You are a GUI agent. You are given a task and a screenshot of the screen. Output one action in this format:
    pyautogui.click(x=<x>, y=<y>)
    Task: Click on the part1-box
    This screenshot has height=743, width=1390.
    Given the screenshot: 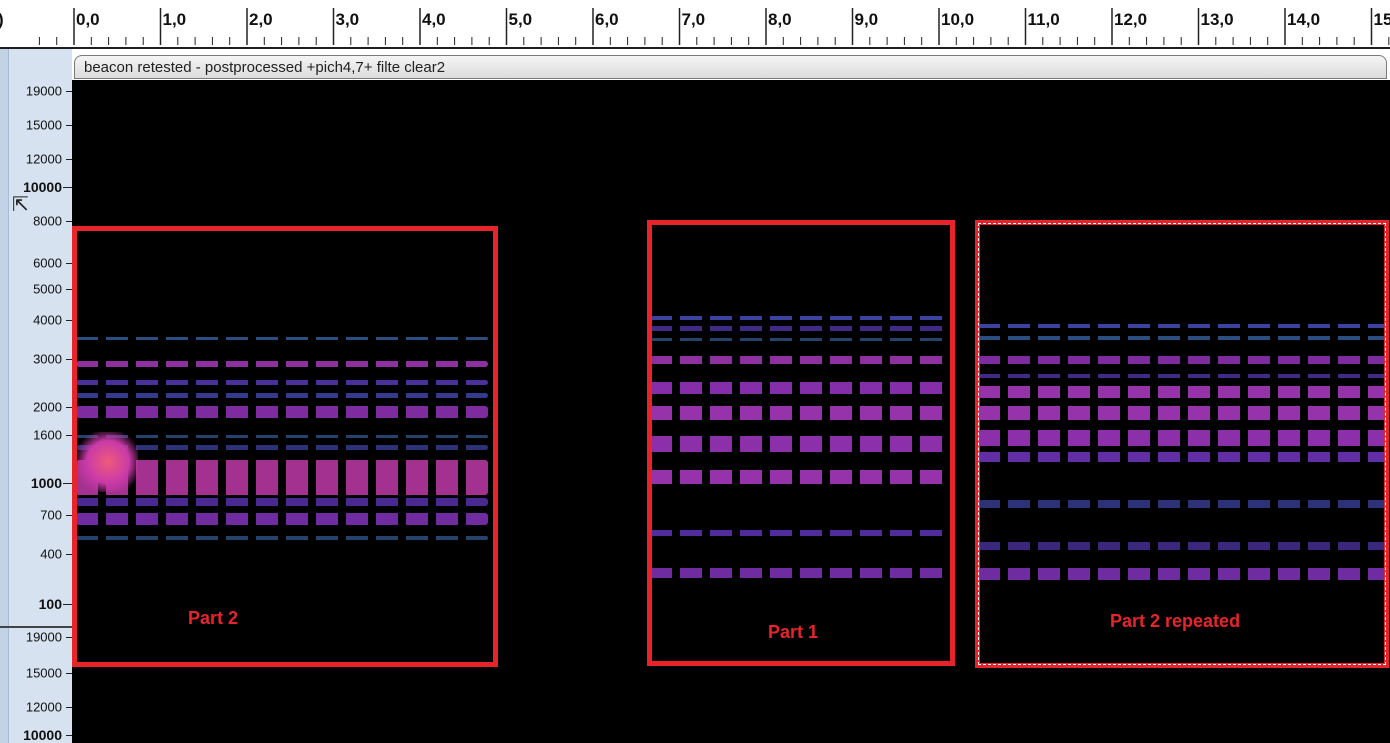 What is the action you would take?
    pyautogui.click(x=801, y=443)
    